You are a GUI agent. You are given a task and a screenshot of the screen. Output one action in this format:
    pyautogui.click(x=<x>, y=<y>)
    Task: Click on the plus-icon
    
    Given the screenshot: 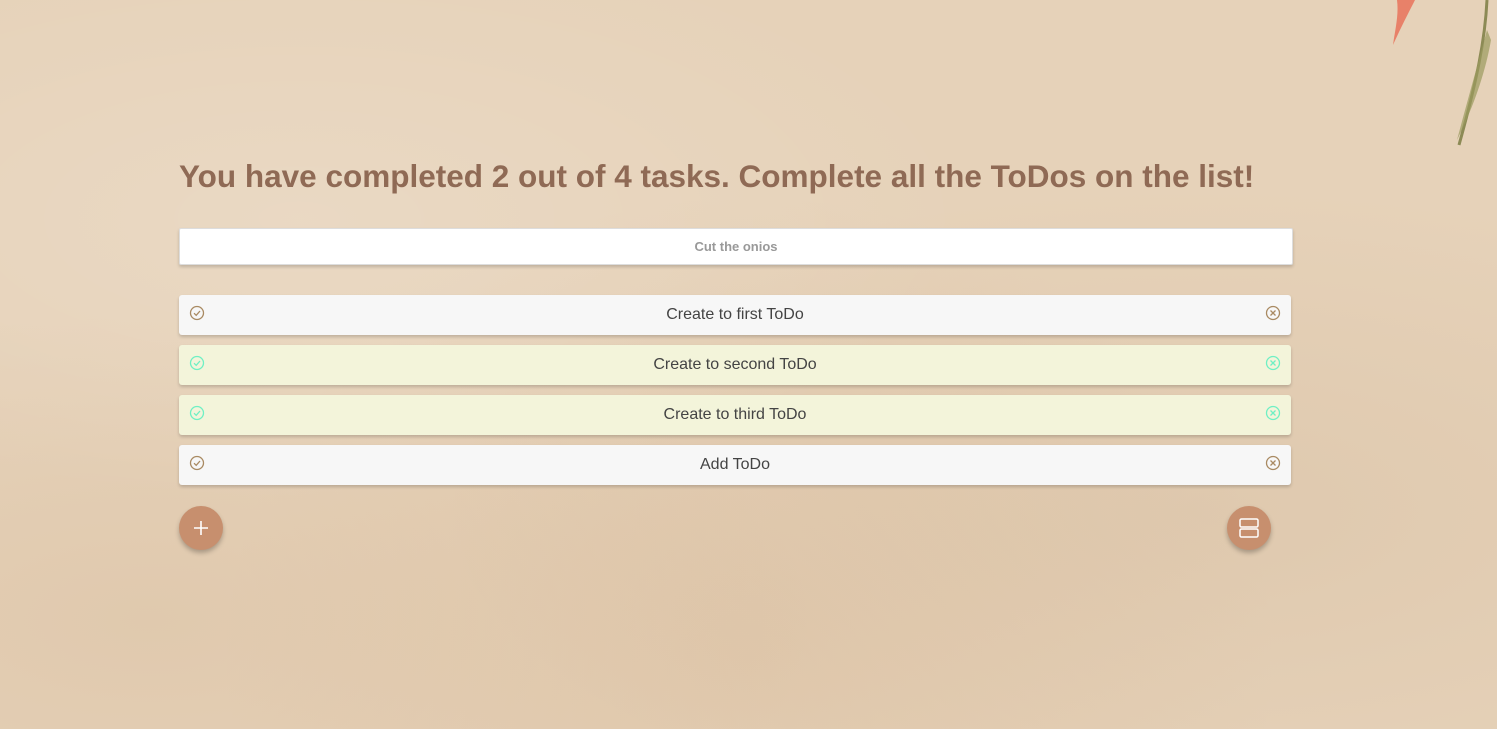 What is the action you would take?
    pyautogui.click(x=201, y=528)
    